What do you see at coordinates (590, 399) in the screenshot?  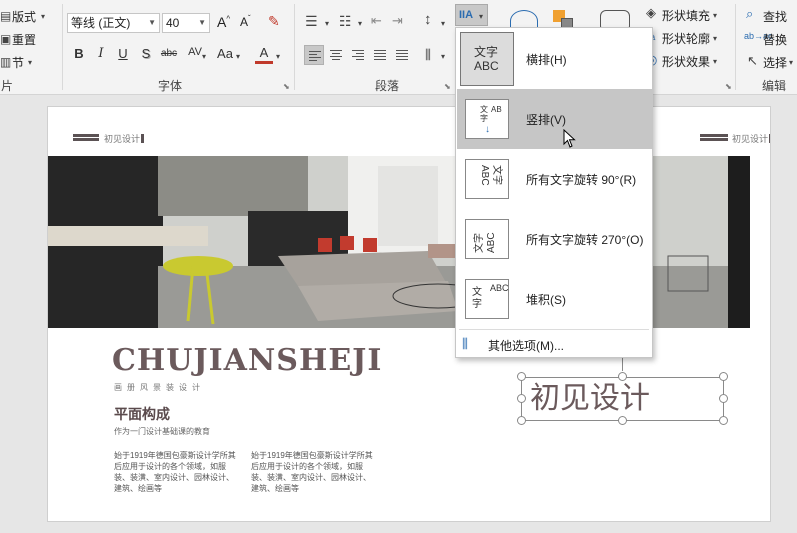 I see `textbox-text: 初见设计` at bounding box center [590, 399].